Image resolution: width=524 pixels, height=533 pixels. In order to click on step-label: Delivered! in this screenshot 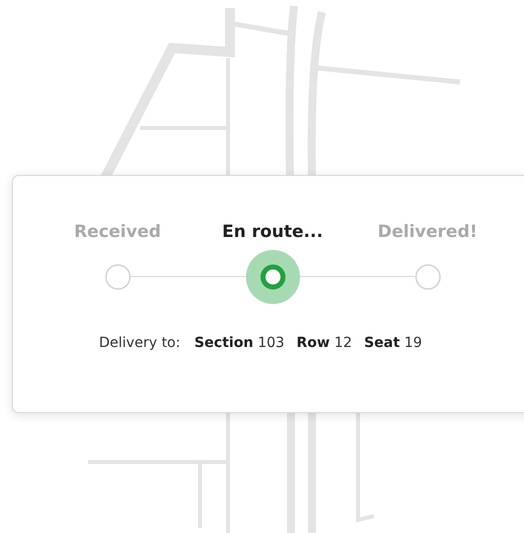, I will do `click(428, 232)`.